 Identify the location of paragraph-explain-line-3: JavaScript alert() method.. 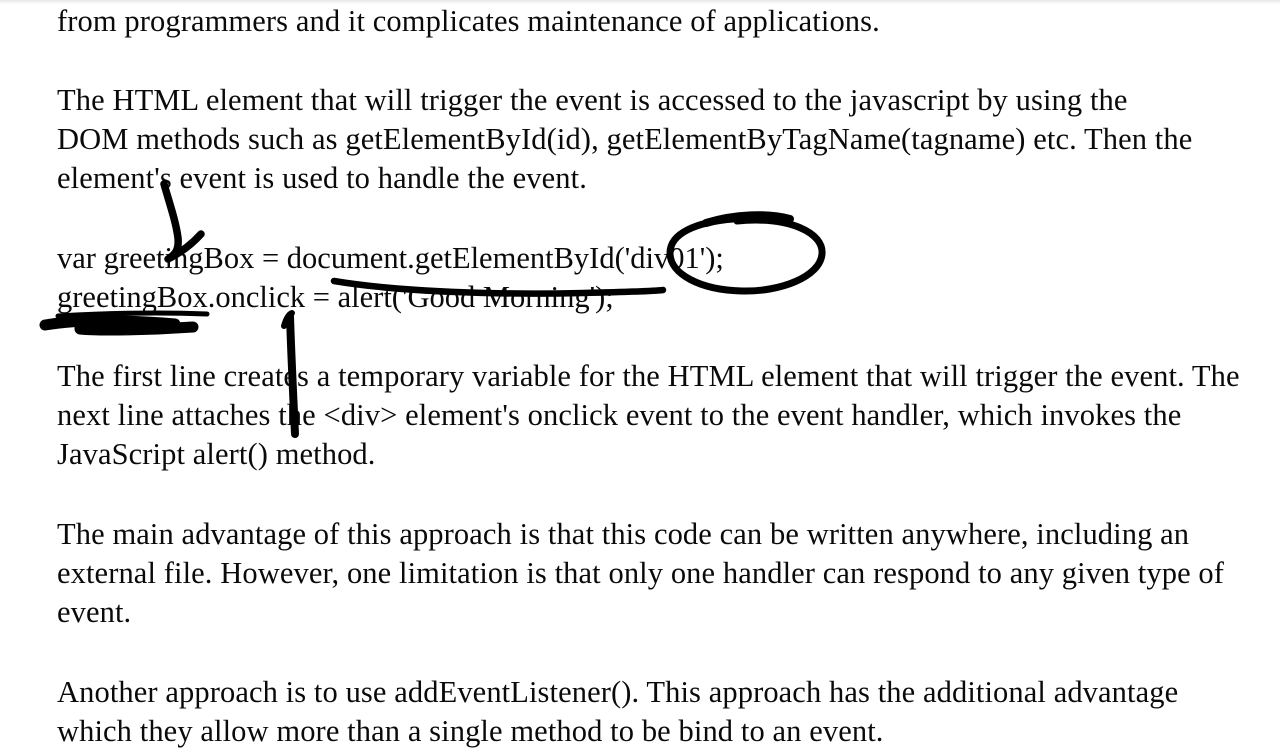
(216, 454).